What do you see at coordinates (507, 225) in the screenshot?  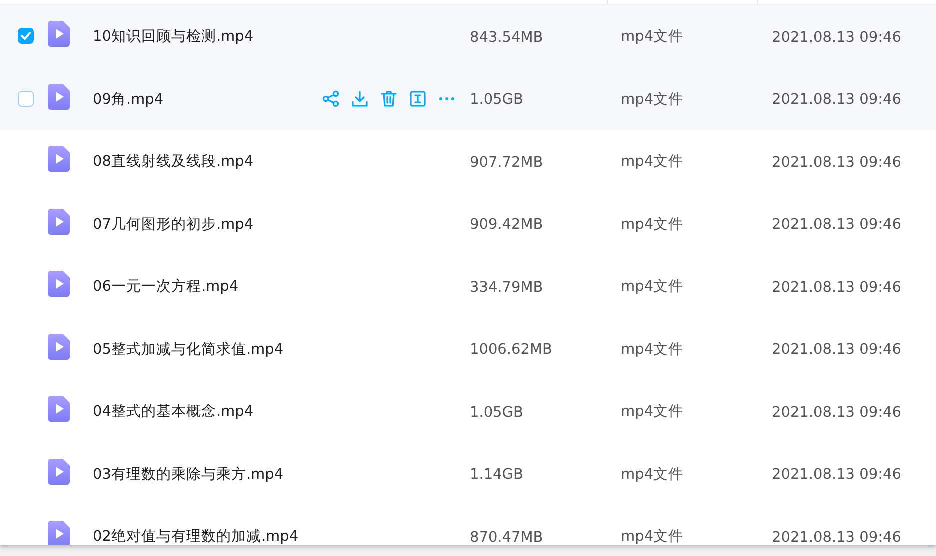 I see `file-size: 909.42MB` at bounding box center [507, 225].